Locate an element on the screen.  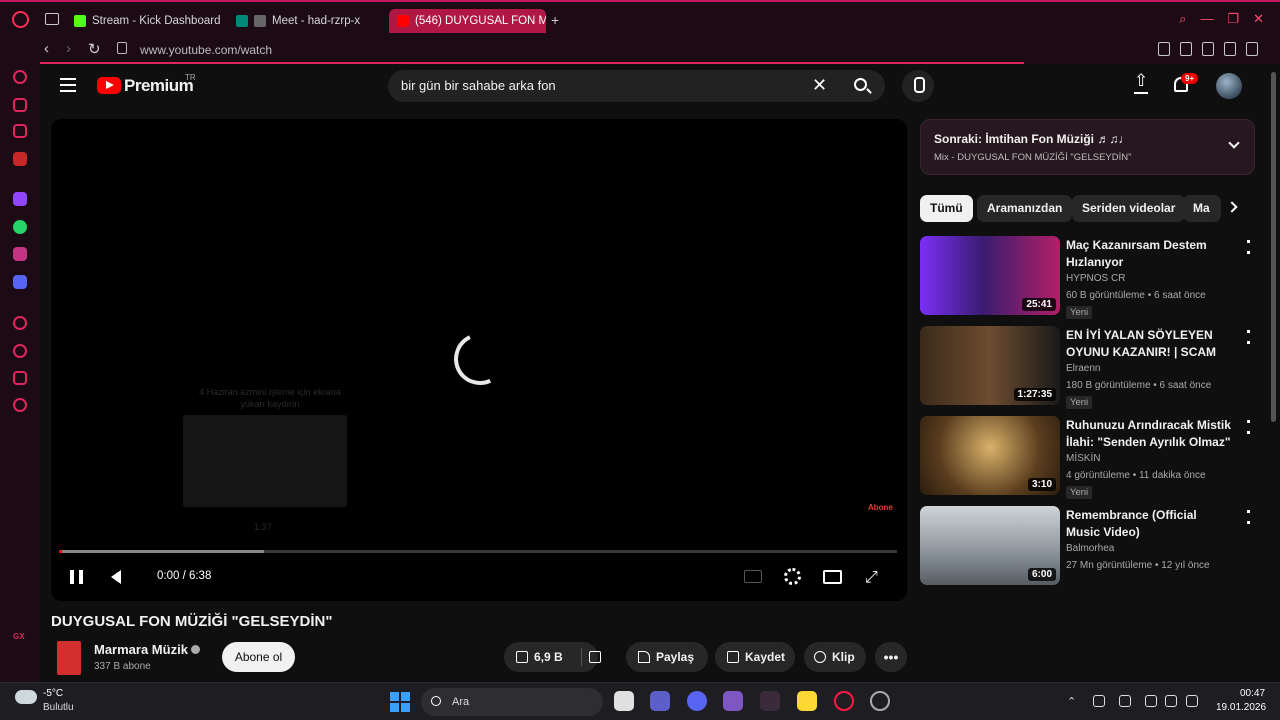
back-button: ‹ is located at coordinates (46, 48).